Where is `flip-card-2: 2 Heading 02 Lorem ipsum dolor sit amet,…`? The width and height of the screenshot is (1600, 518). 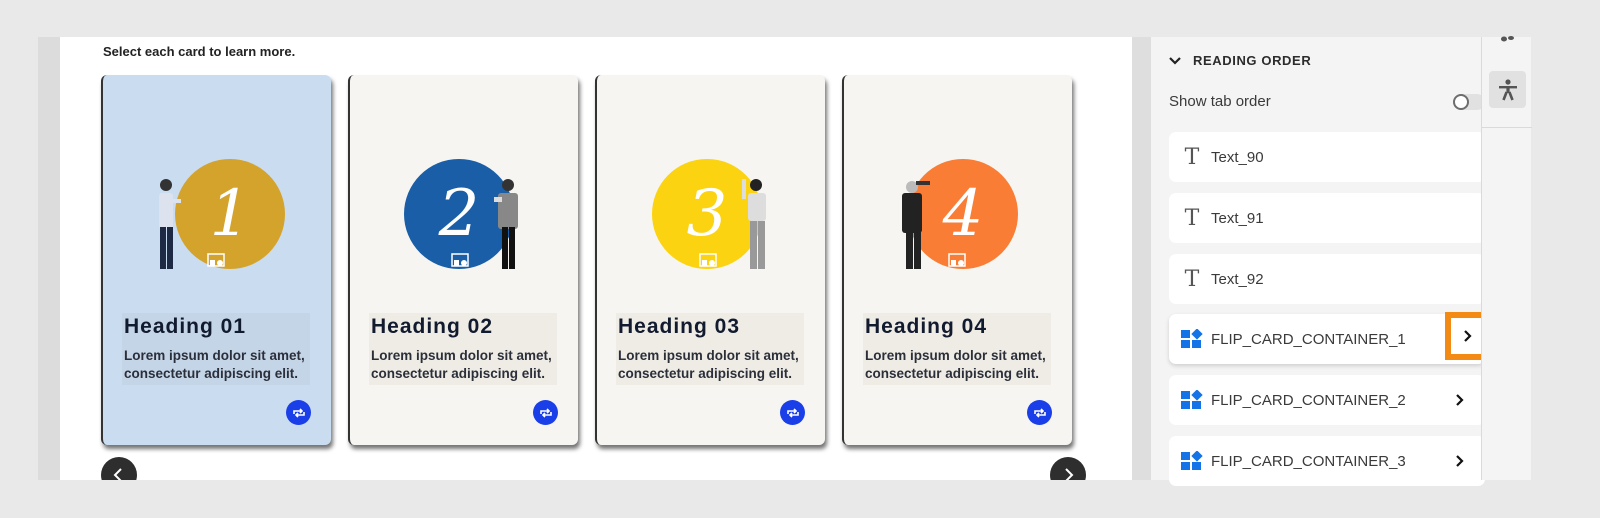 flip-card-2: 2 Heading 02 Lorem ipsum dolor sit amet,… is located at coordinates (463, 260).